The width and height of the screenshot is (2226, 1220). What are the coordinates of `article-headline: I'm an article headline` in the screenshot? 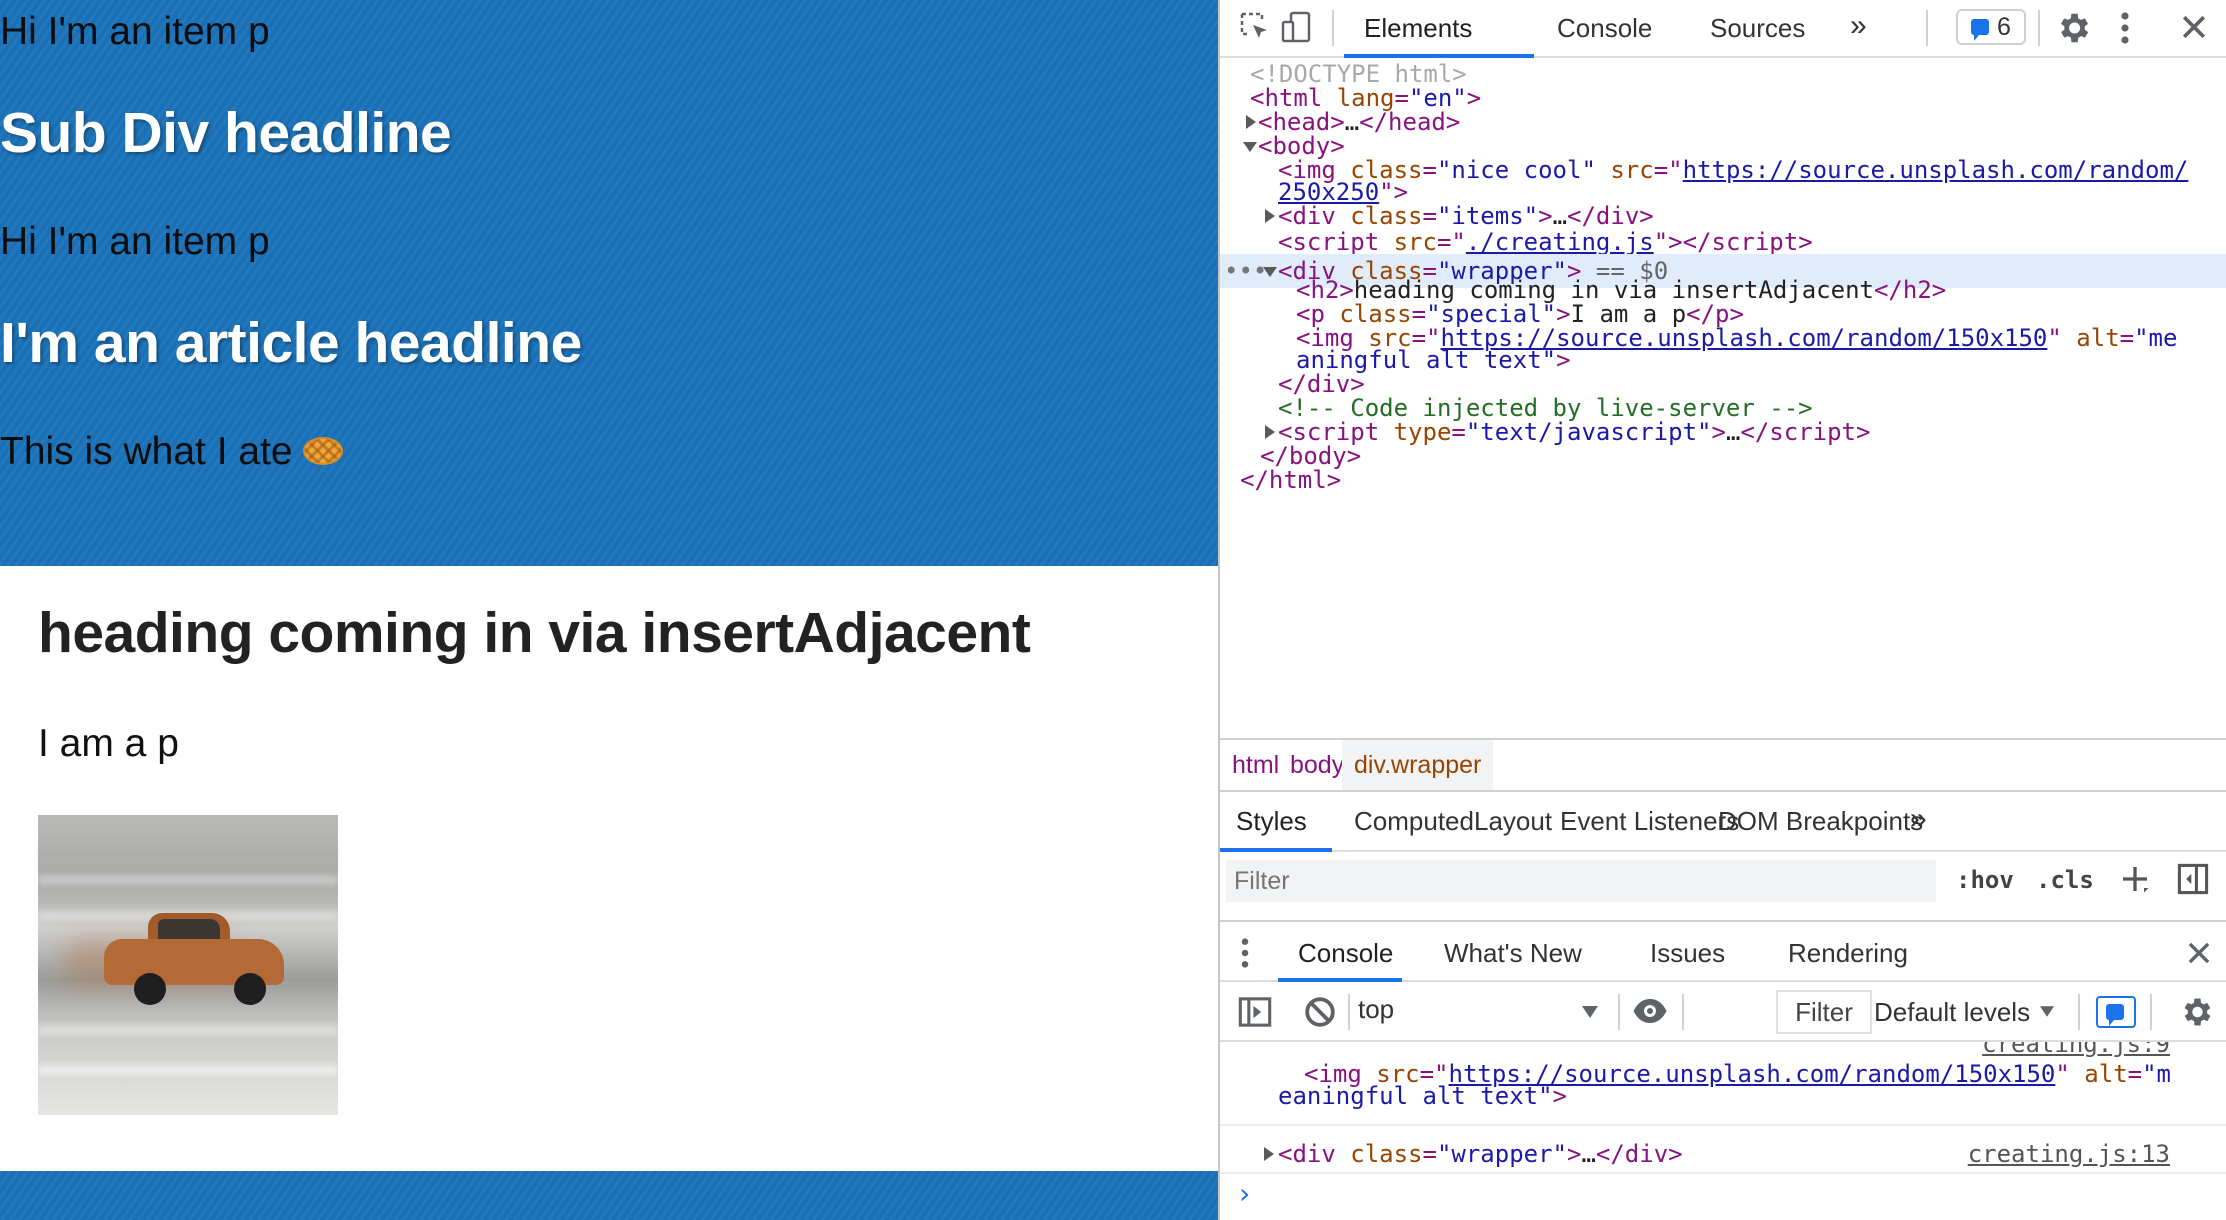 It's located at (291, 343).